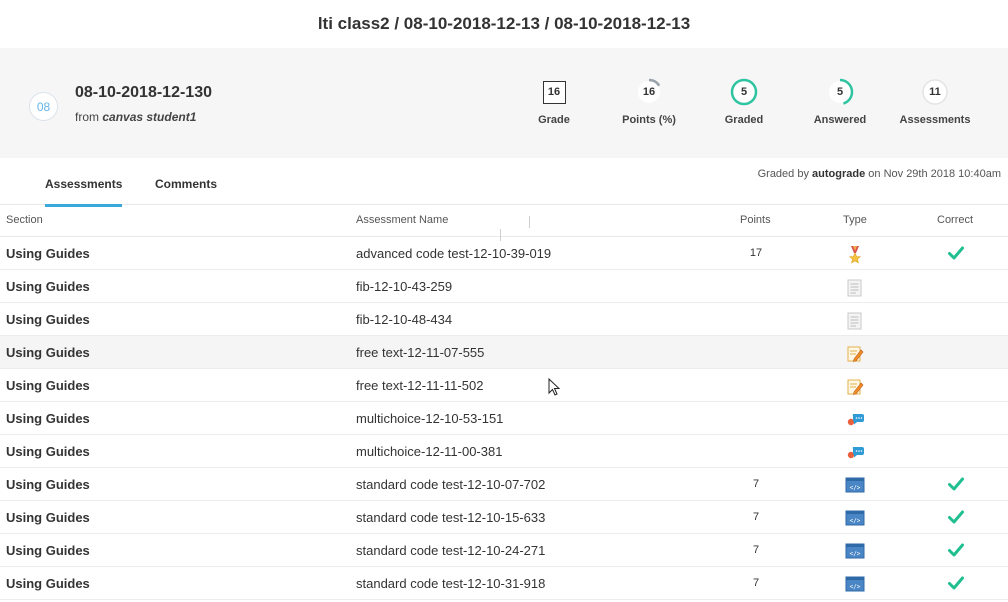  Describe the element at coordinates (450, 517) in the screenshot. I see `row-assessment-name: standard code test-12-10-15-633` at that location.